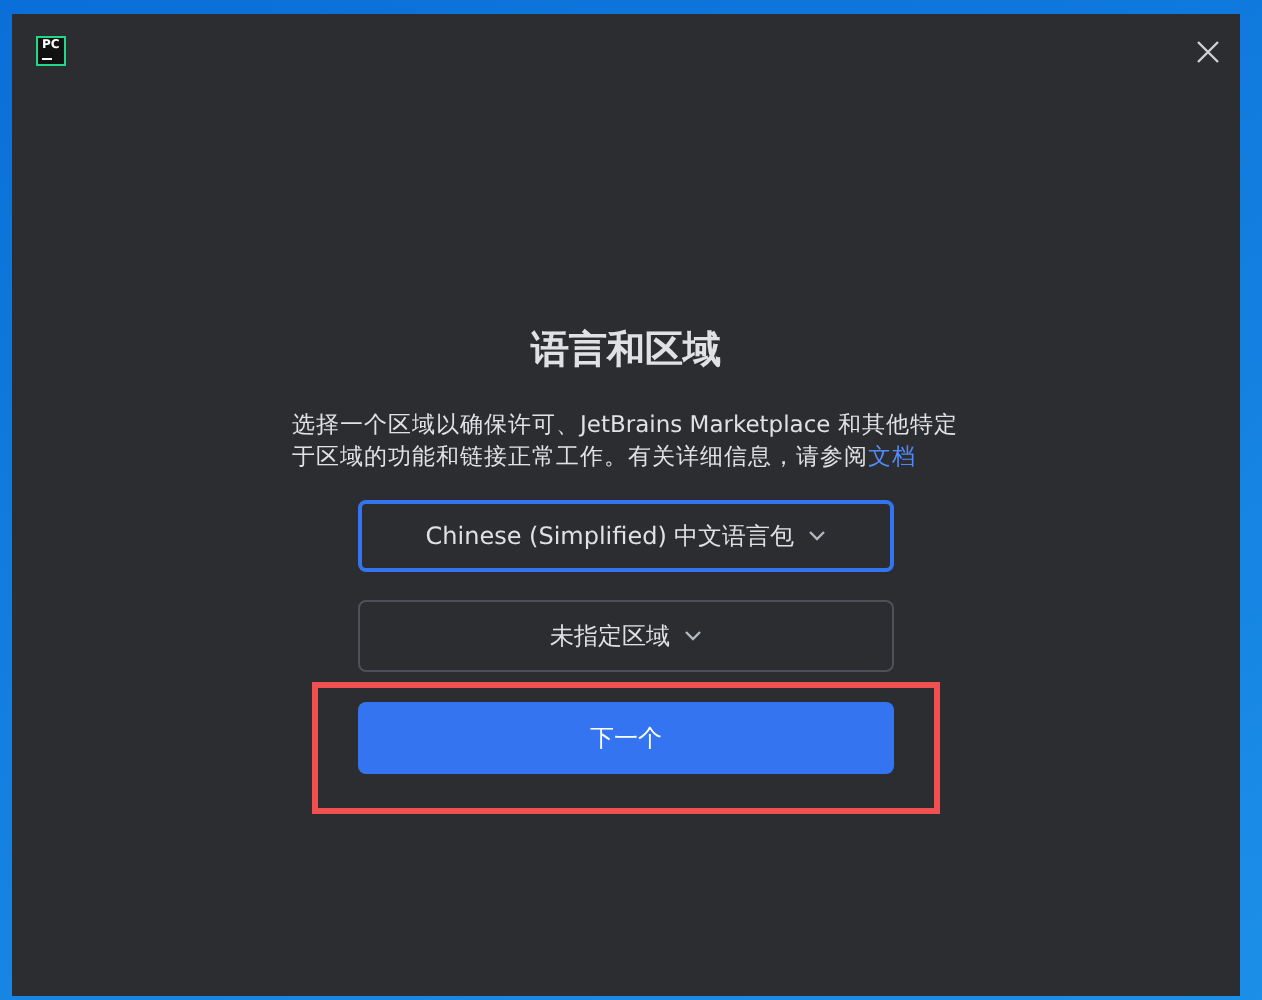  I want to click on next-button: 下一个, so click(626, 738).